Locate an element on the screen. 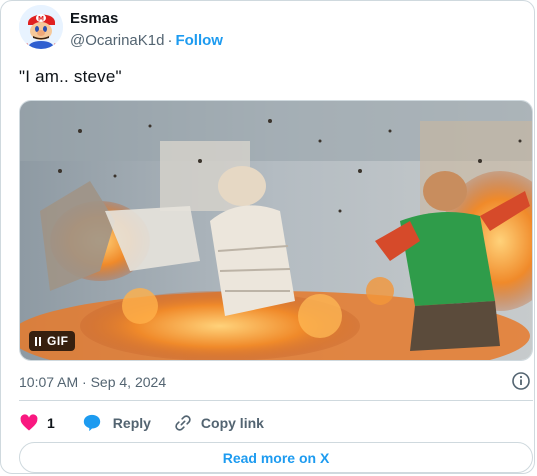  copy-link-label: Copy link is located at coordinates (232, 423).